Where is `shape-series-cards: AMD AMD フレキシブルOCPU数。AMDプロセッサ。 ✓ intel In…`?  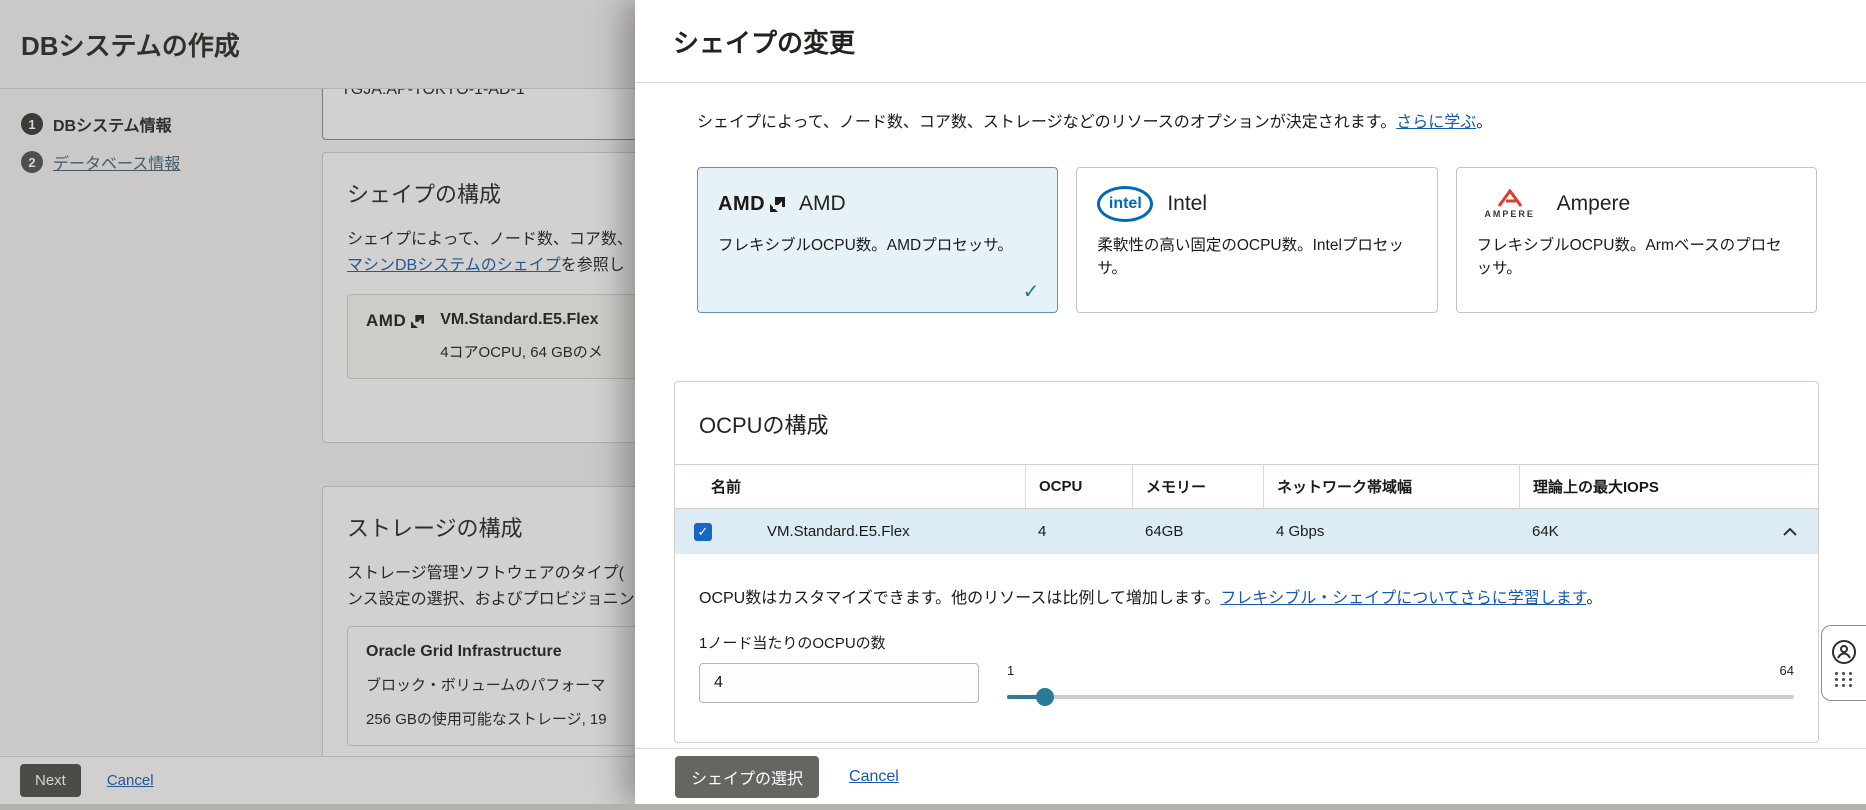 shape-series-cards: AMD AMD フレキシブルOCPU数。AMDプロセッサ。 ✓ intel In… is located at coordinates (1257, 240).